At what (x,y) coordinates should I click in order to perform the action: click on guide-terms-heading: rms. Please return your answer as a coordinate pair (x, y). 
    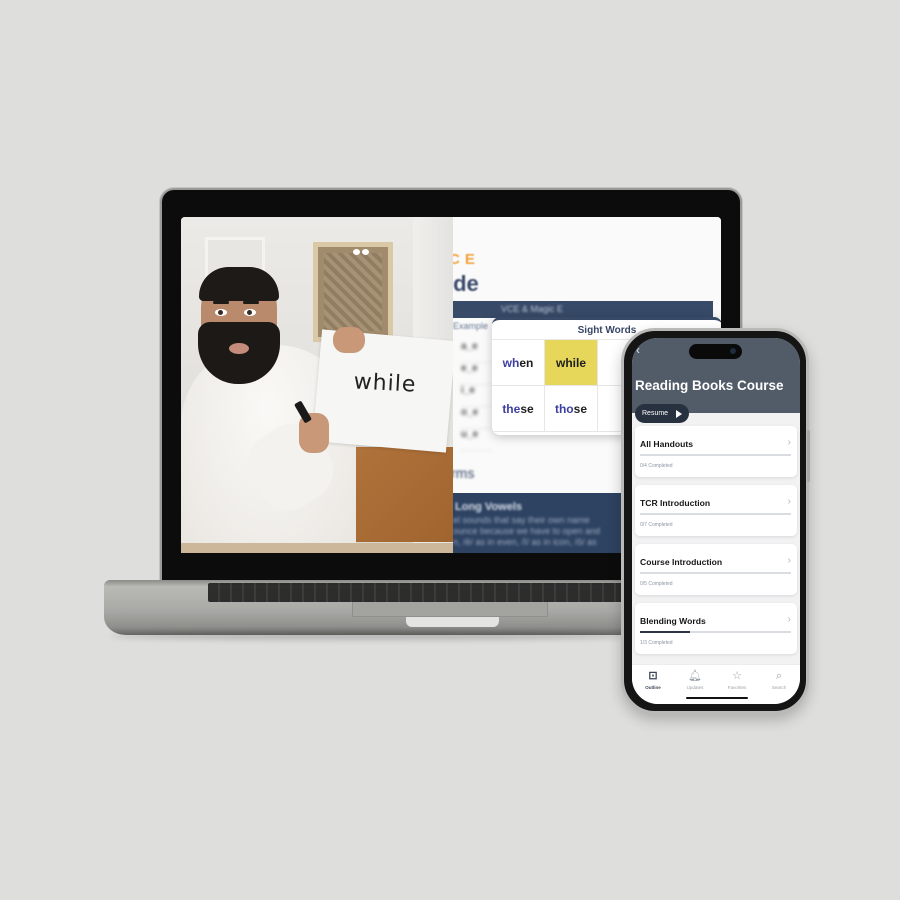
    Looking at the image, I should click on (464, 473).